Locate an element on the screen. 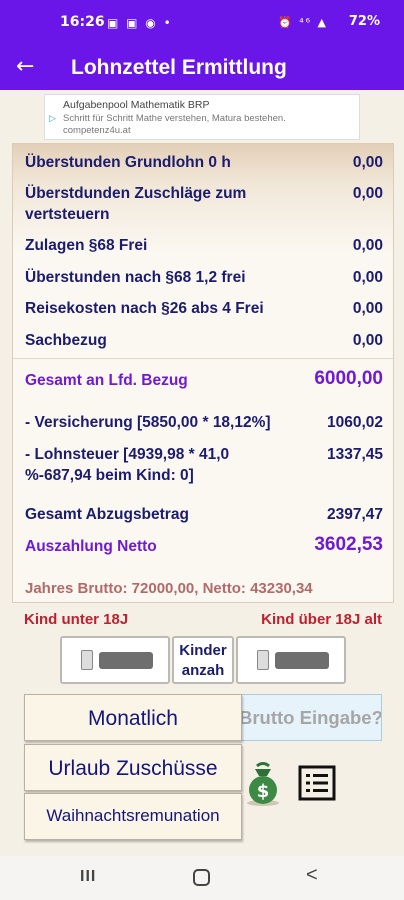 The height and width of the screenshot is (900, 404). system-icons: ⏰ ⁴⁶ ▲ is located at coordinates (303, 22).